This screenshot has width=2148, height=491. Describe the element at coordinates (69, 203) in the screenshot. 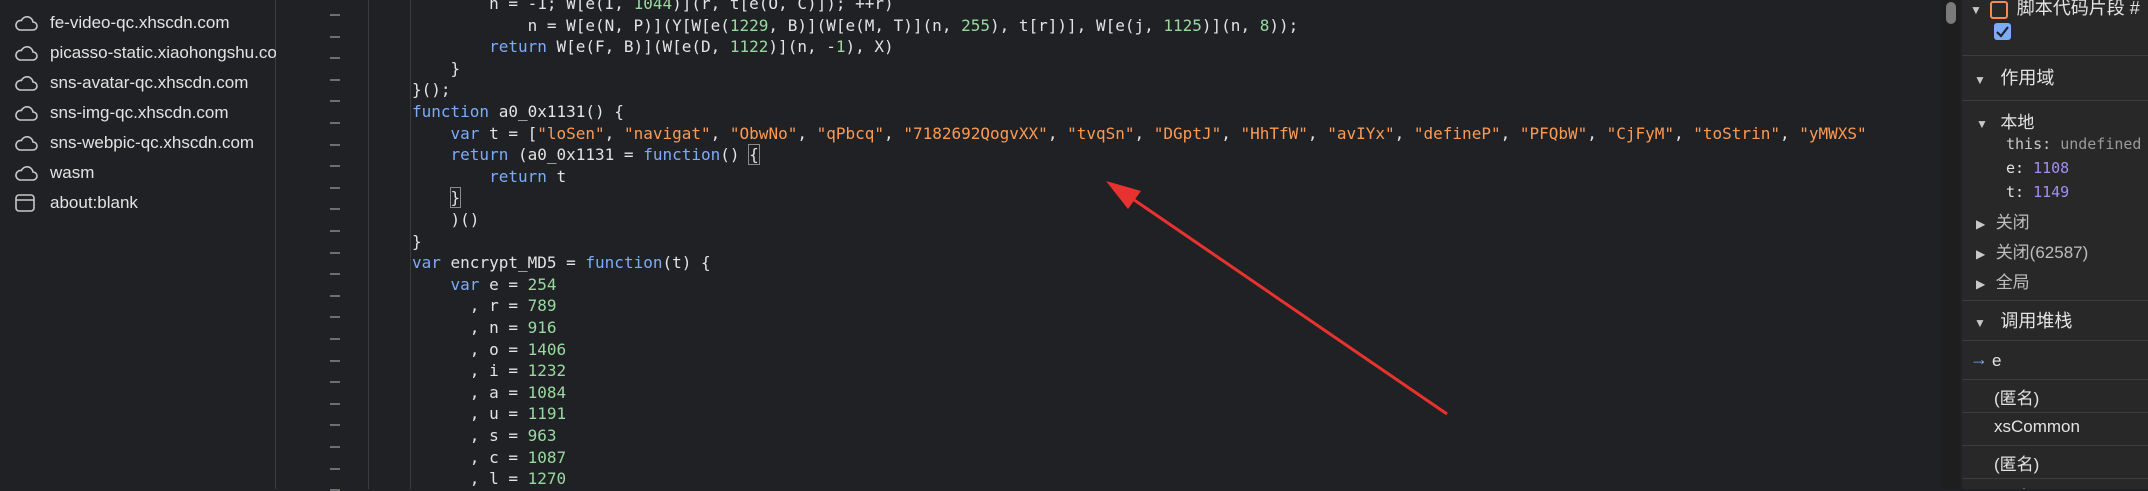

I see `file-tree-item: about:blank` at that location.